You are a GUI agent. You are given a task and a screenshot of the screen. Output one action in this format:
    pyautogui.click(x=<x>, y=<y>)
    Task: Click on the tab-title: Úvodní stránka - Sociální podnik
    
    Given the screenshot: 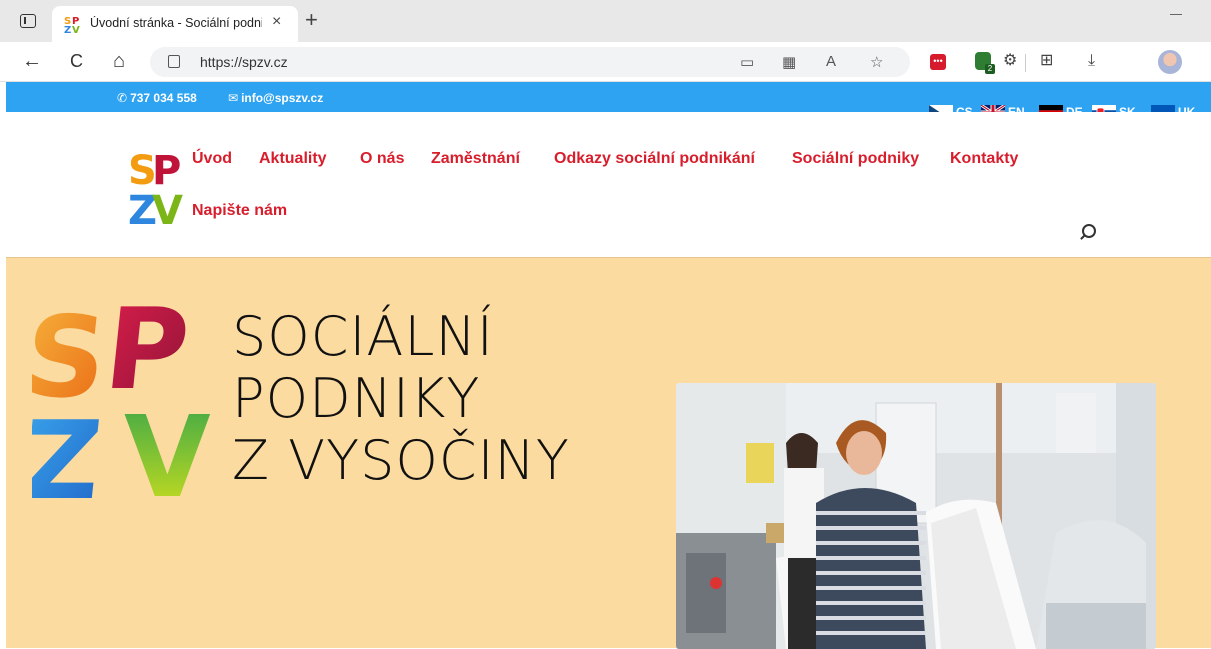 What is the action you would take?
    pyautogui.click(x=176, y=23)
    